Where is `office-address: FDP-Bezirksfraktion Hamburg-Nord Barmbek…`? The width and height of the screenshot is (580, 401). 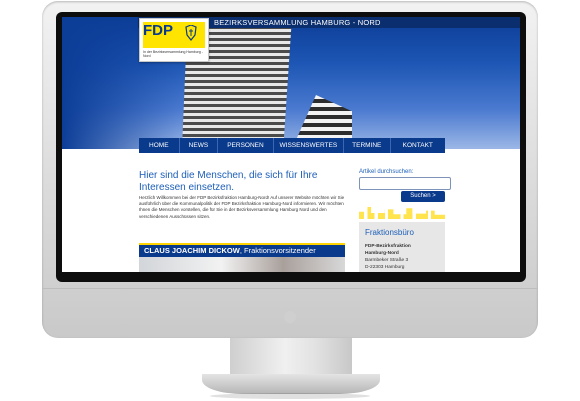 office-address: FDP-Bezirksfraktion Hamburg-Nord Barmbek… is located at coordinates (388, 257).